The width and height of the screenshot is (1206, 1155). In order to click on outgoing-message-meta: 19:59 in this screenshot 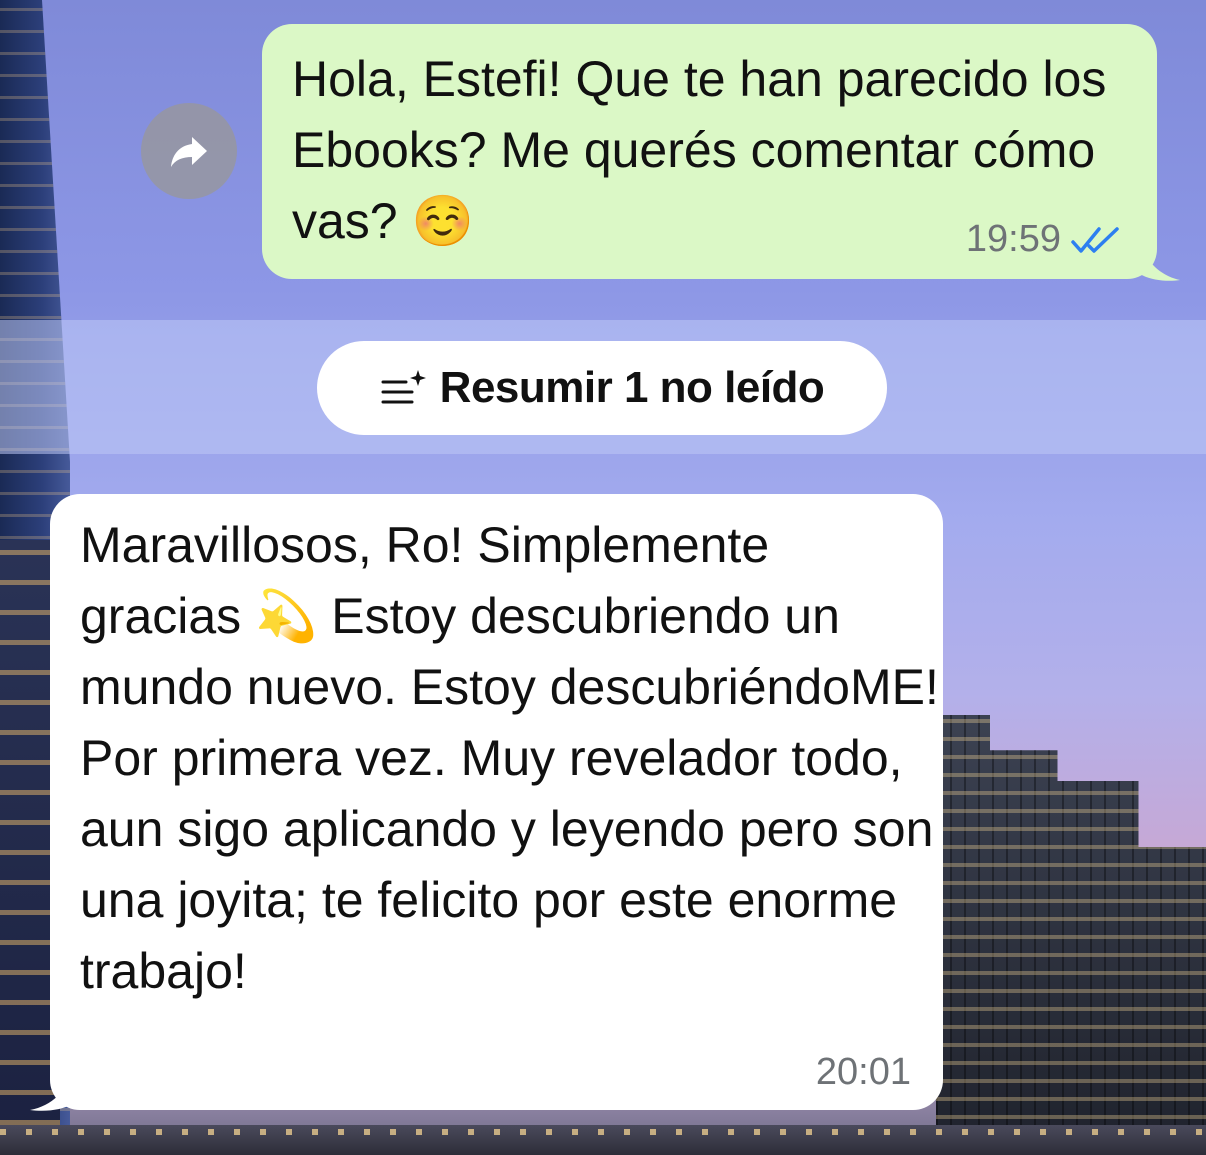, I will do `click(1046, 239)`.